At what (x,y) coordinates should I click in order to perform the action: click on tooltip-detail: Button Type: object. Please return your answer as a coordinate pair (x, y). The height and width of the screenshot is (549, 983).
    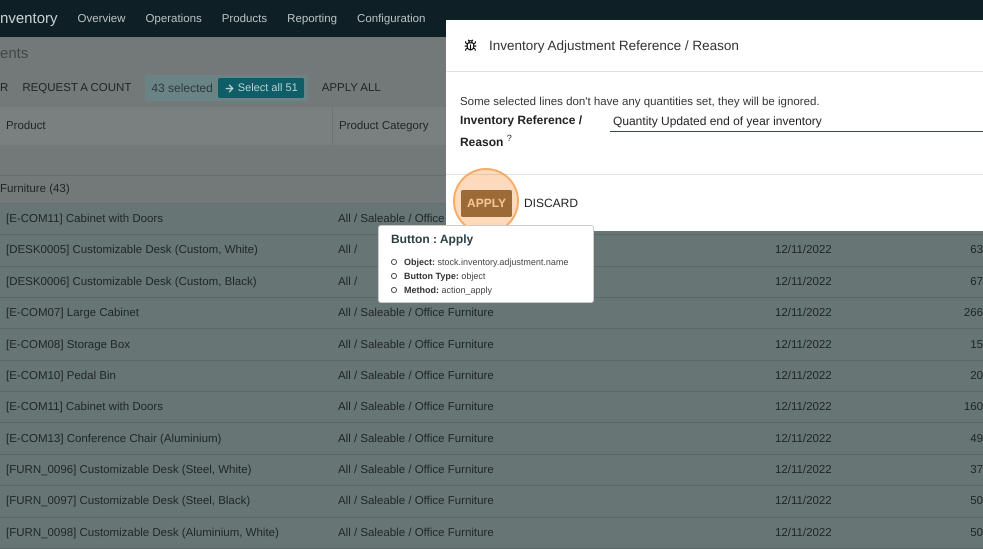
    Looking at the image, I should click on (445, 276).